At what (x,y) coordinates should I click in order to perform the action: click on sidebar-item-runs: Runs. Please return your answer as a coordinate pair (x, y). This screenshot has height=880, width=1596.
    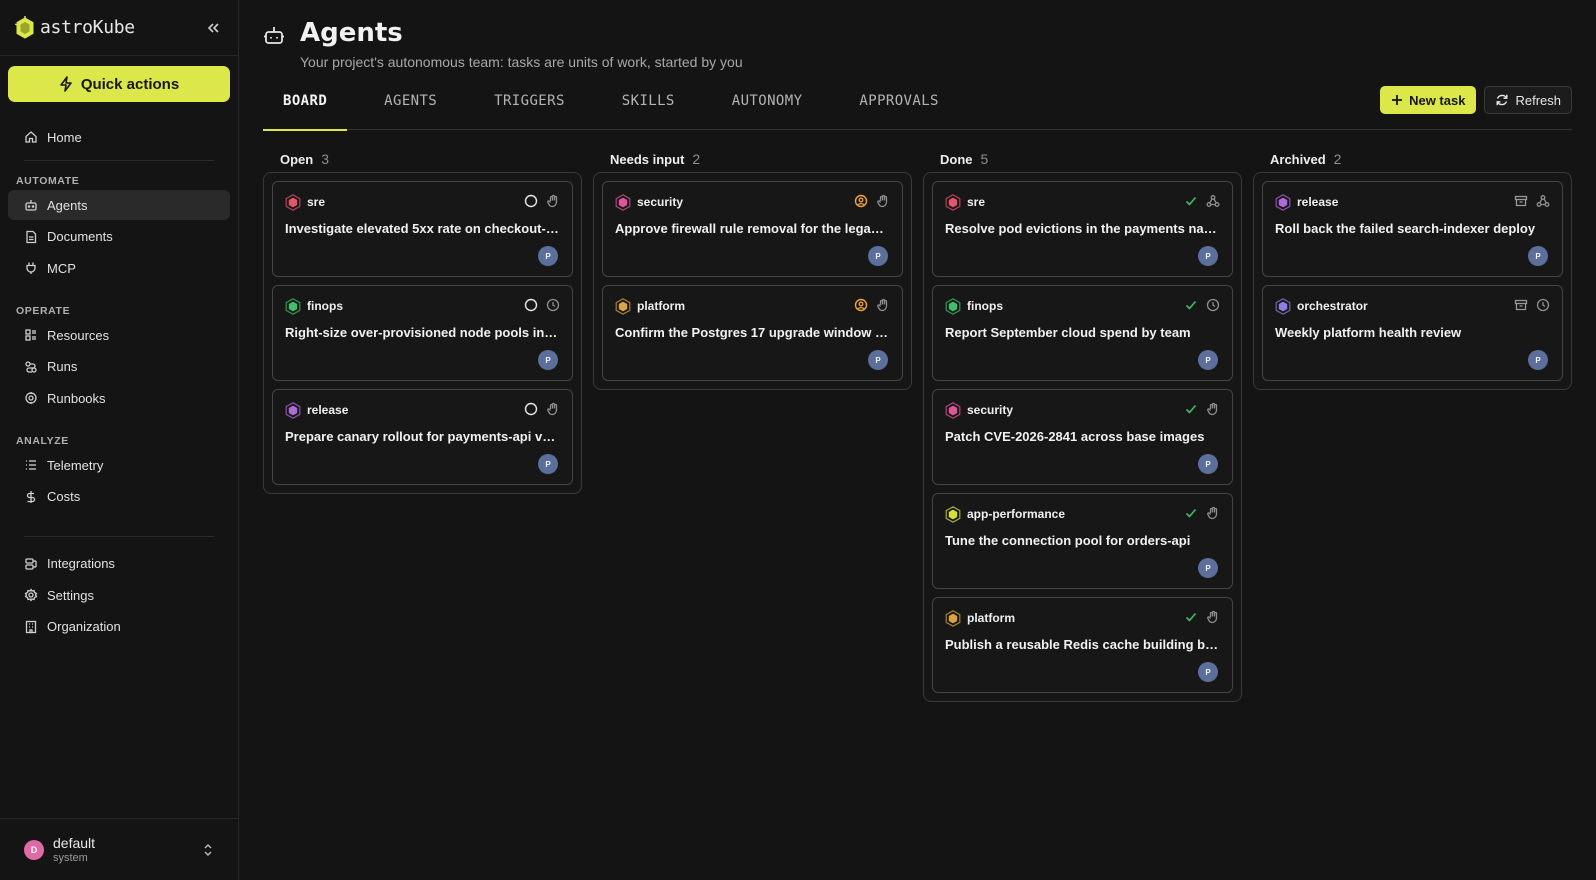
    Looking at the image, I should click on (119, 367).